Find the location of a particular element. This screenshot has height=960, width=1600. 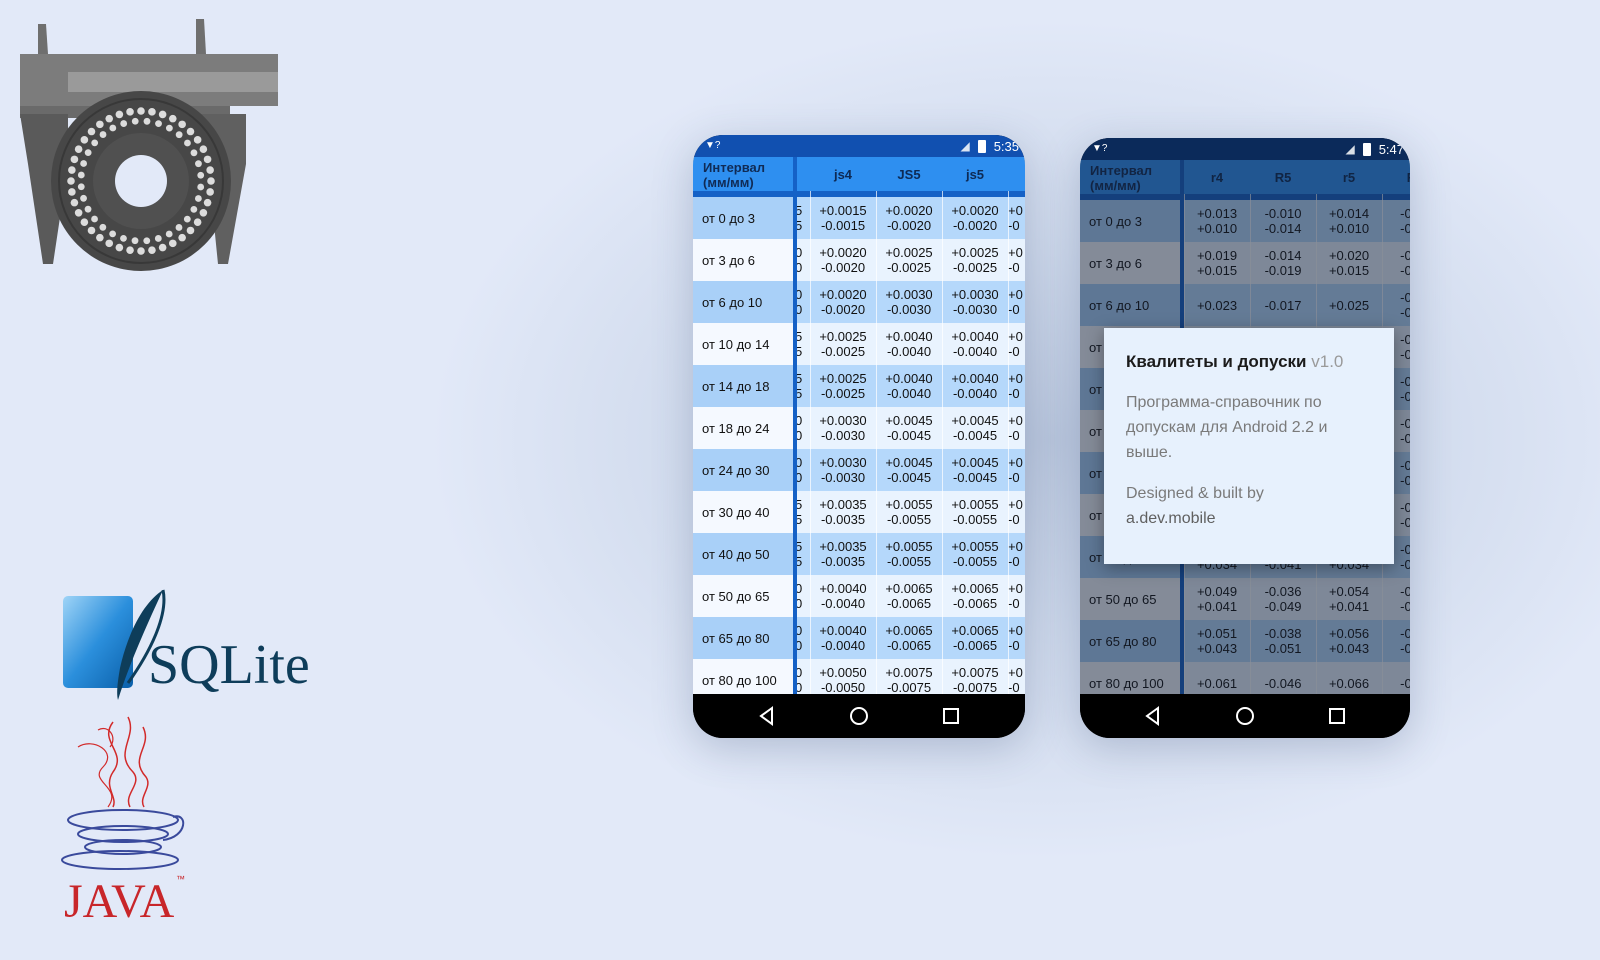

row-interval-label: от 30 до 40 is located at coordinates (743, 512).